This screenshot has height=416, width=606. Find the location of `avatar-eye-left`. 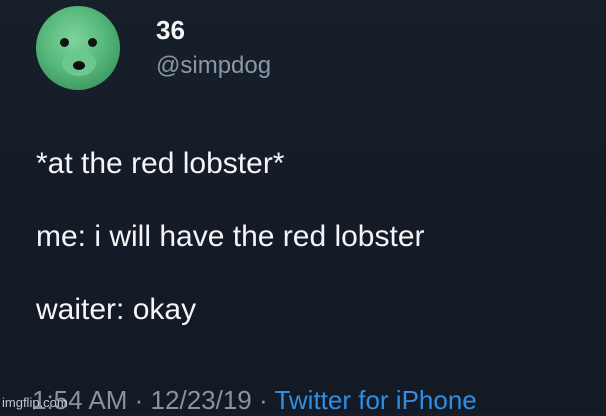

avatar-eye-left is located at coordinates (64, 42).